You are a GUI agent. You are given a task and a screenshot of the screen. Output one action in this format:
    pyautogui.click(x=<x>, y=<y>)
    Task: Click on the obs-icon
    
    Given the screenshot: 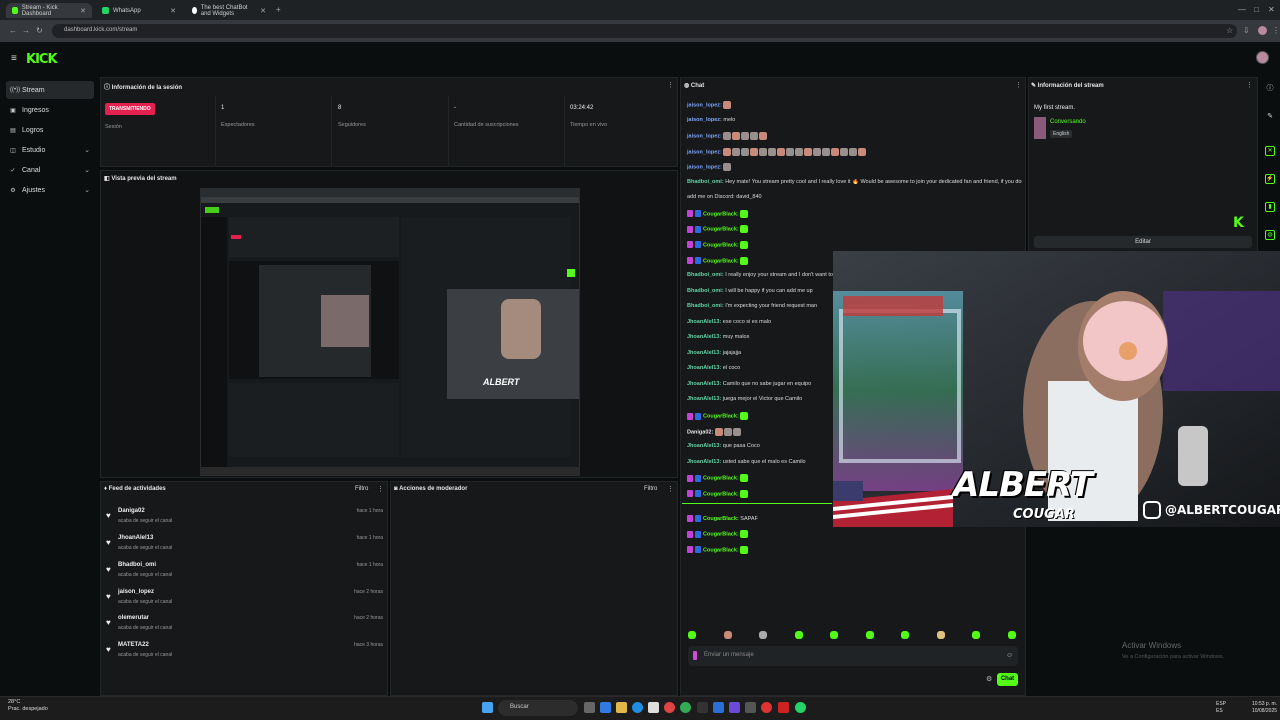 What is the action you would take?
    pyautogui.click(x=702, y=707)
    